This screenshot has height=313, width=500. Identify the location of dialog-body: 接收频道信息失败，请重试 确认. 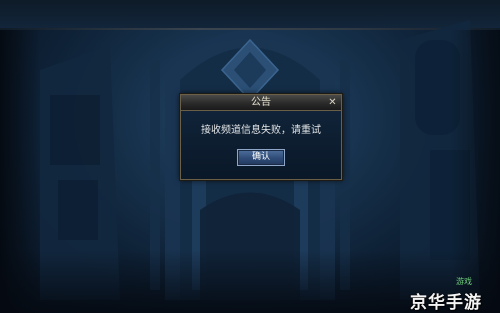
(261, 145).